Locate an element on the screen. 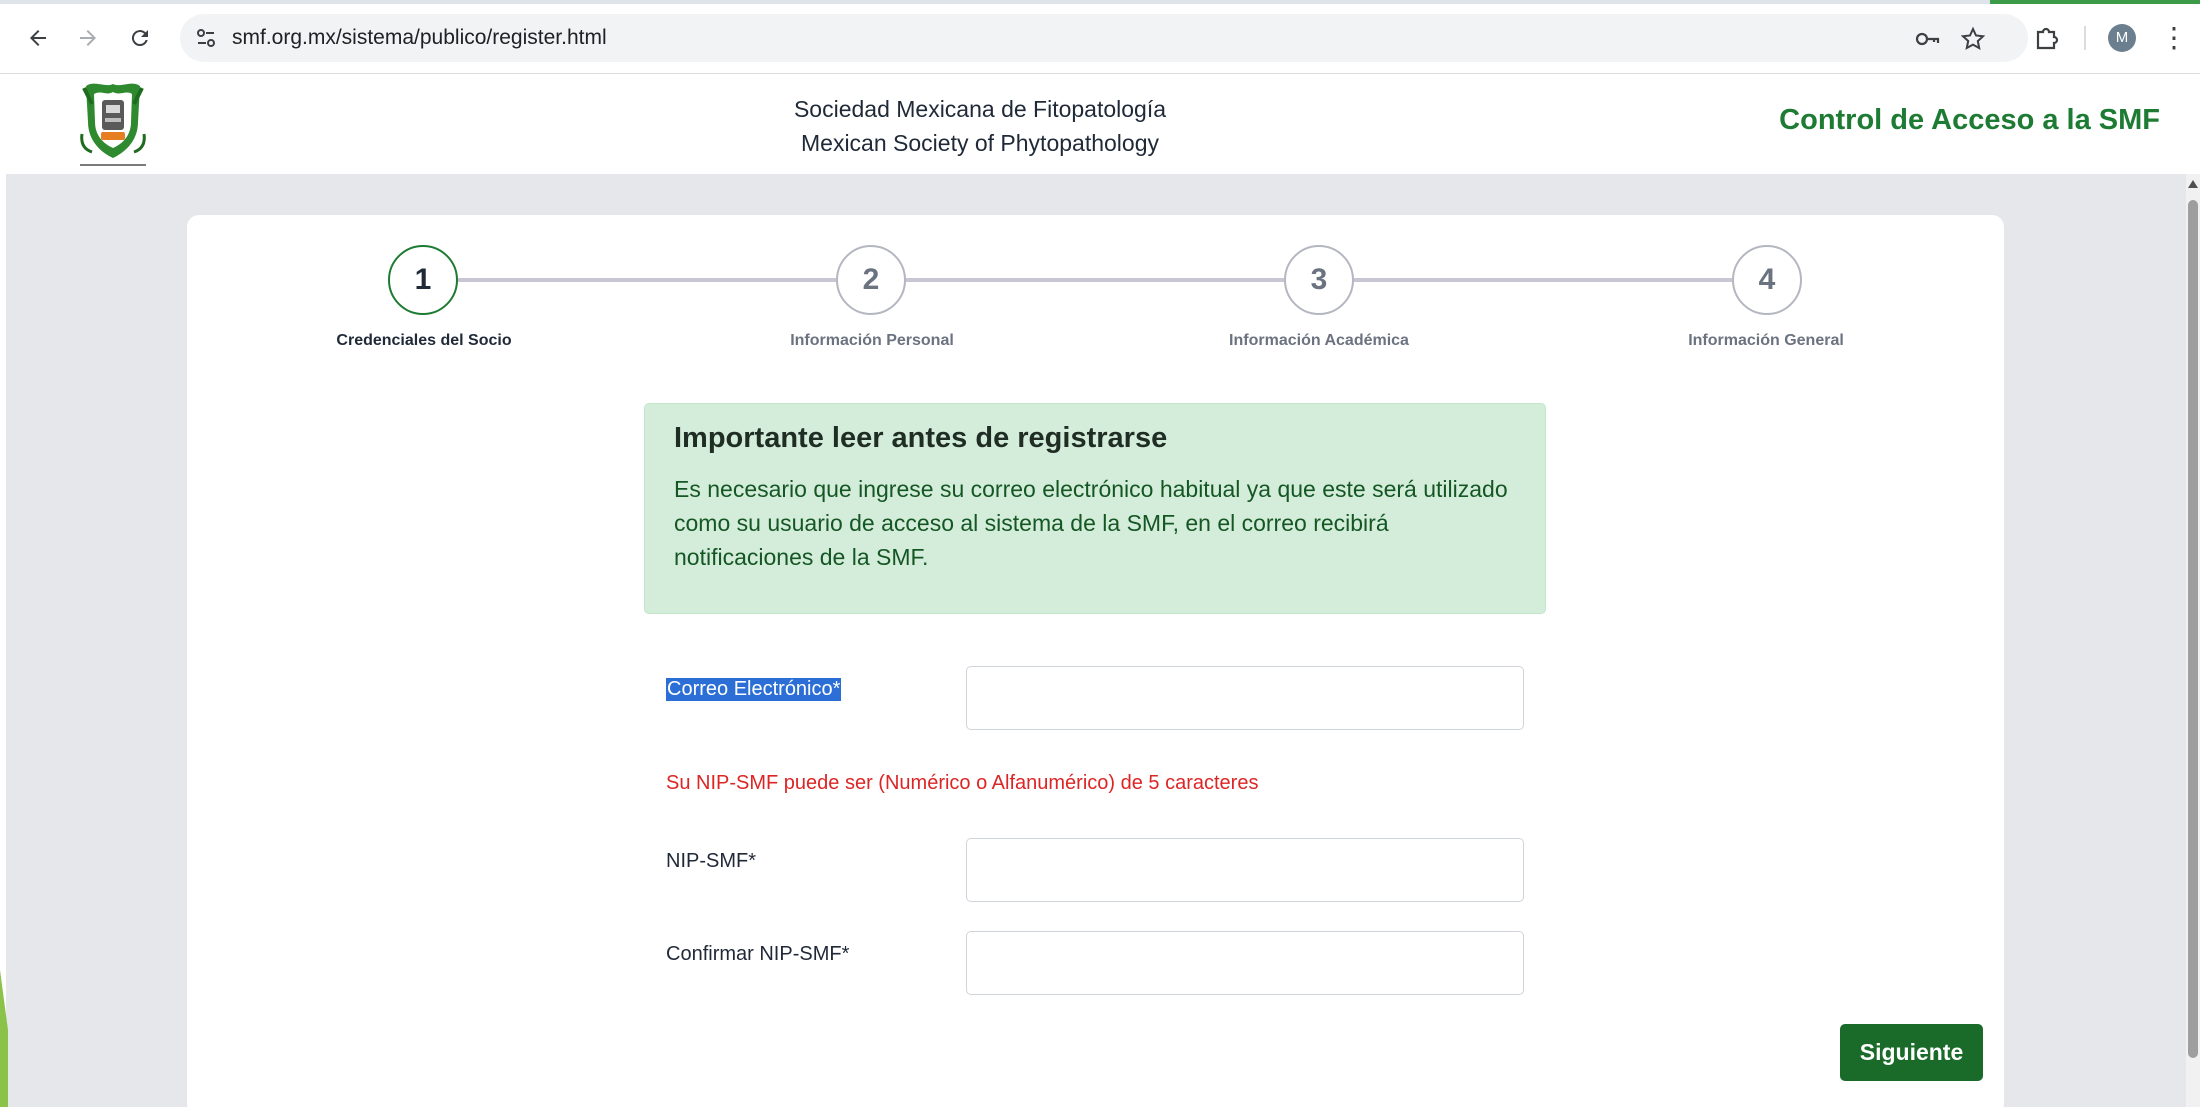 This screenshot has height=1107, width=2200. active-tab-edge is located at coordinates (2095, 2).